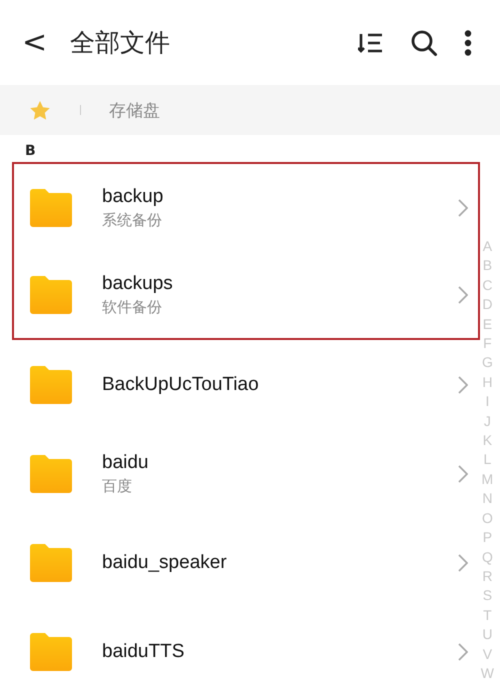 This screenshot has height=688, width=500. Describe the element at coordinates (138, 283) in the screenshot. I see `folder-name: backups` at that location.